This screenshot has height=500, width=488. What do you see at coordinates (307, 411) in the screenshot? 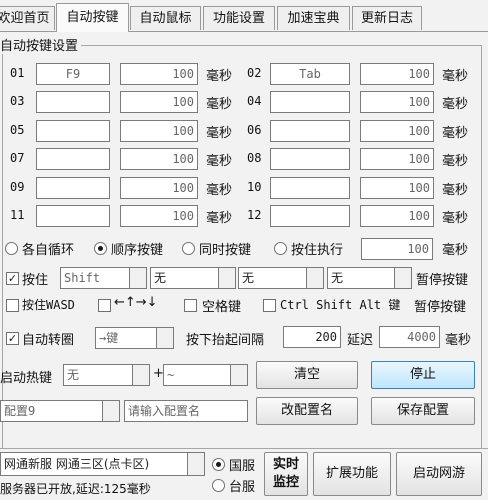
I see `rename-config-button: 改配置名` at bounding box center [307, 411].